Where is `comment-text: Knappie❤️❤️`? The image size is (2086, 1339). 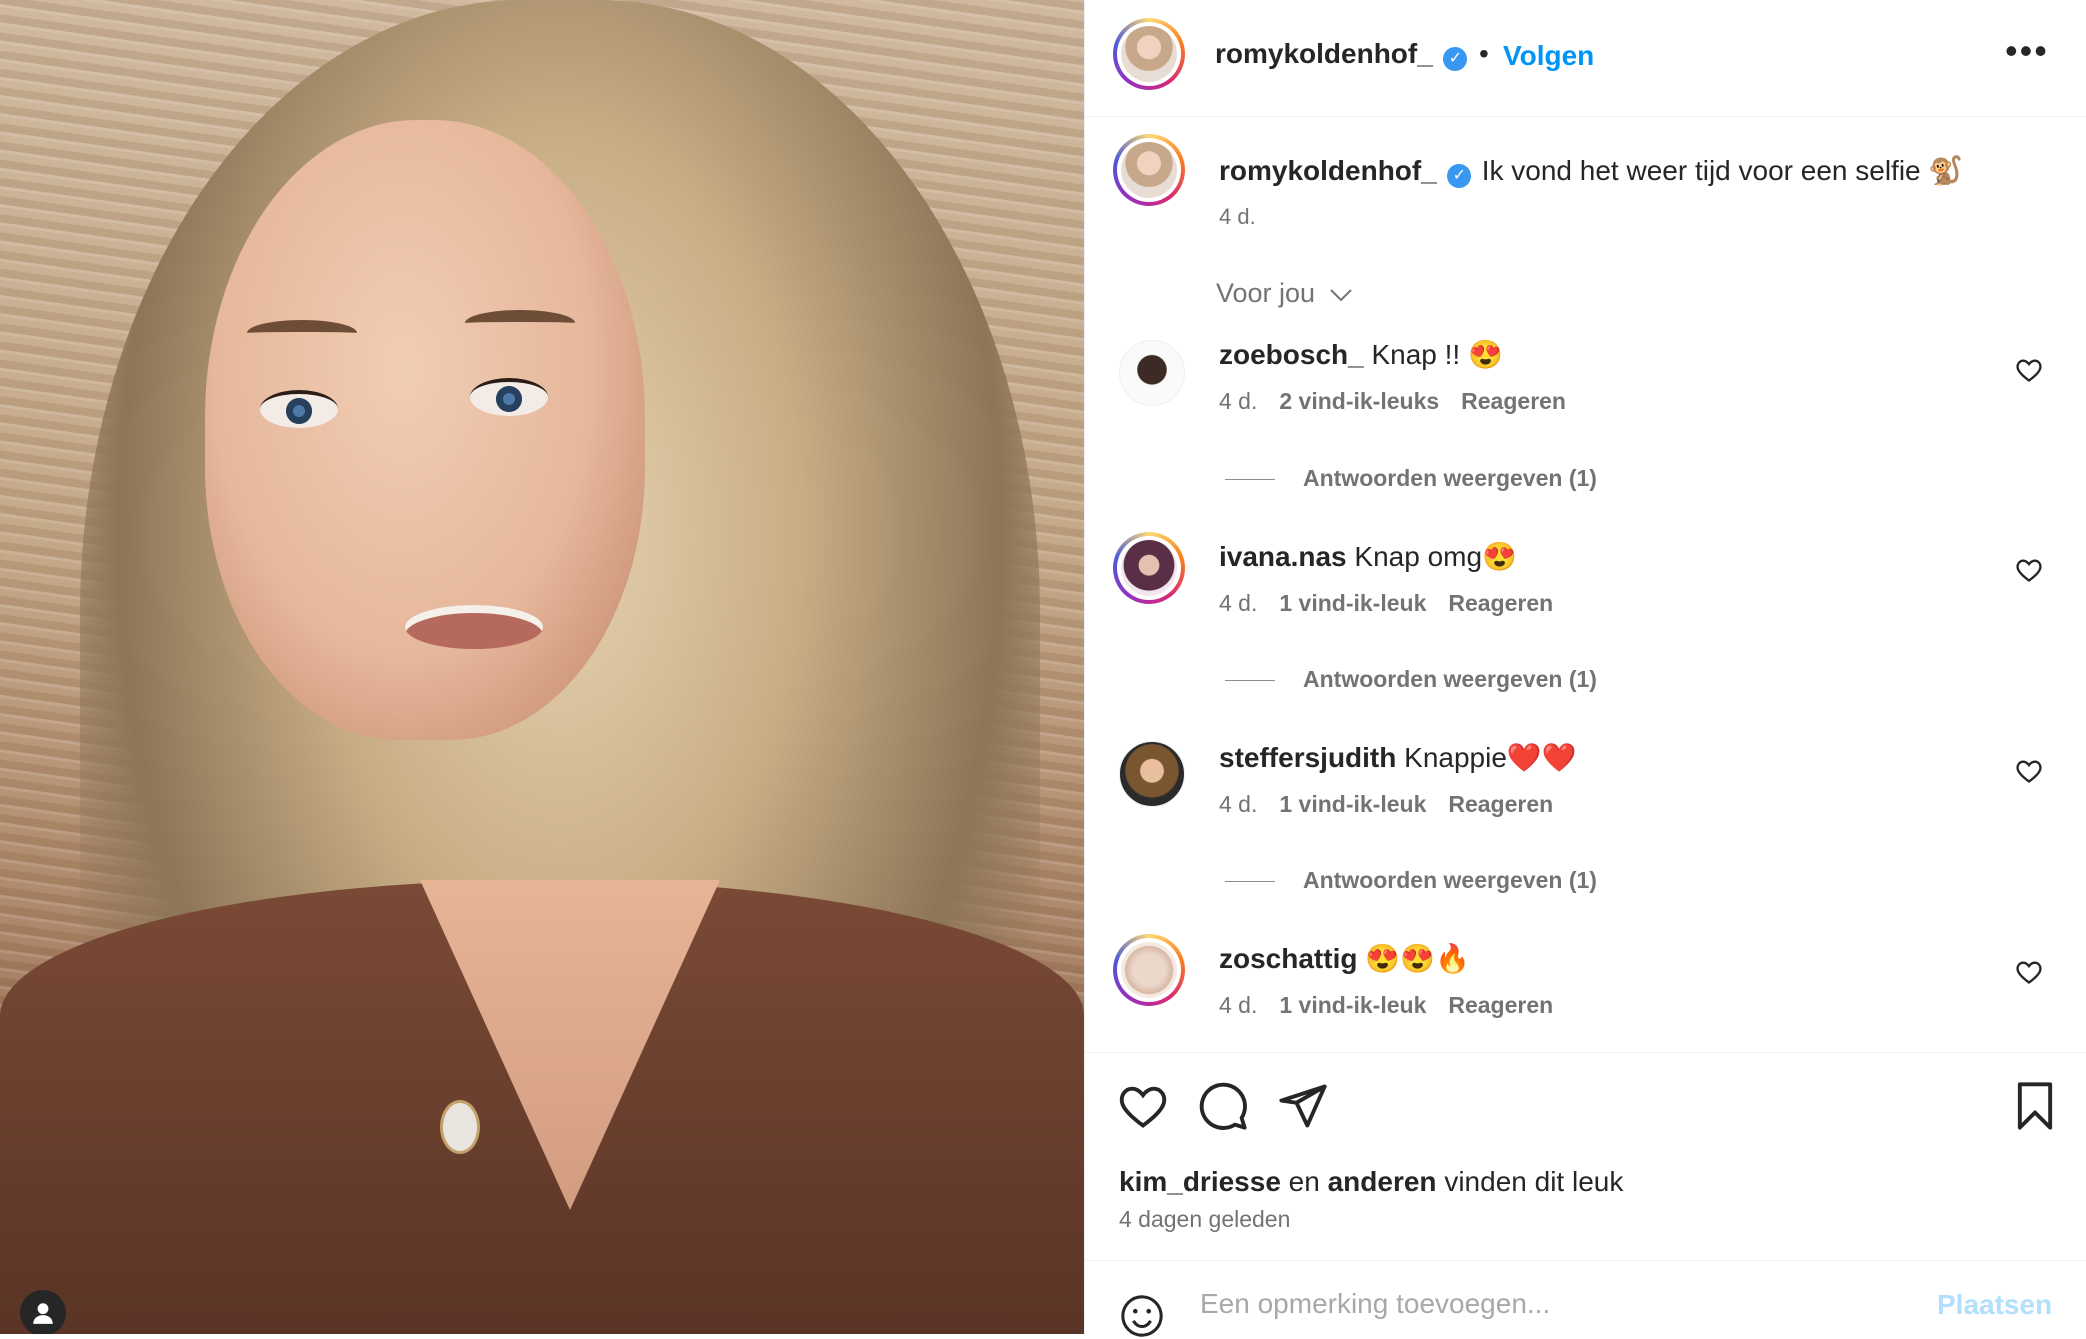 comment-text: Knappie❤️❤️ is located at coordinates (1490, 757).